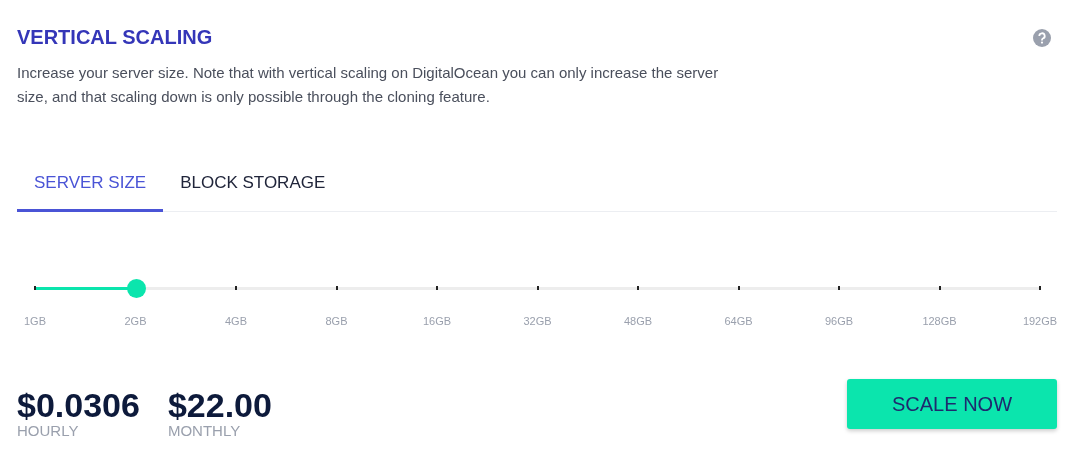 The height and width of the screenshot is (475, 1076). I want to click on help-icon, so click(1042, 37).